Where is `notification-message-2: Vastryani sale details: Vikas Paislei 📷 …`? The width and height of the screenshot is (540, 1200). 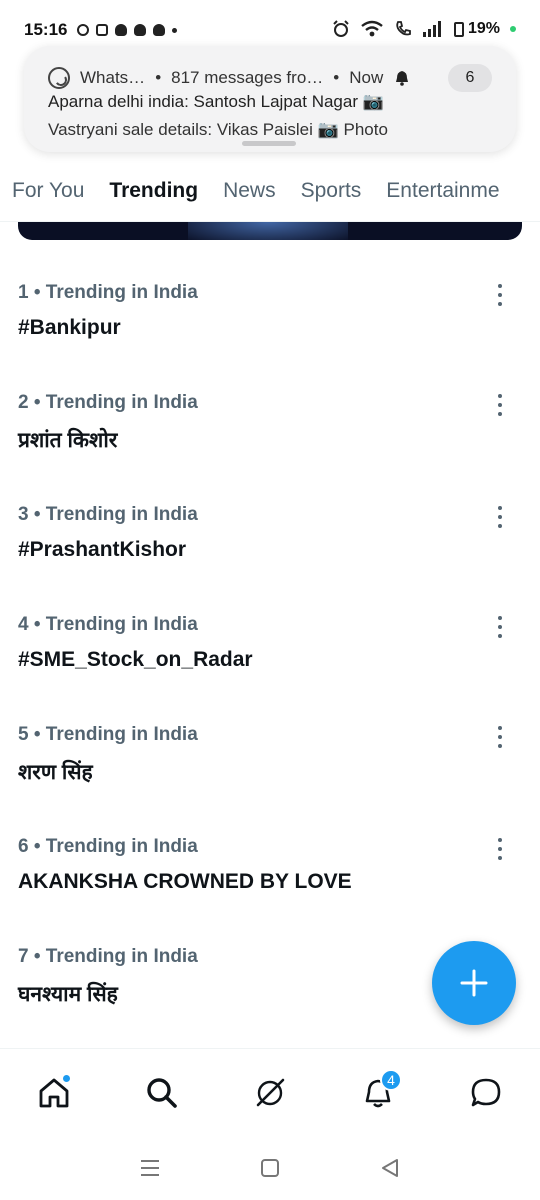 notification-message-2: Vastryani sale details: Vikas Paislei 📷 … is located at coordinates (218, 129).